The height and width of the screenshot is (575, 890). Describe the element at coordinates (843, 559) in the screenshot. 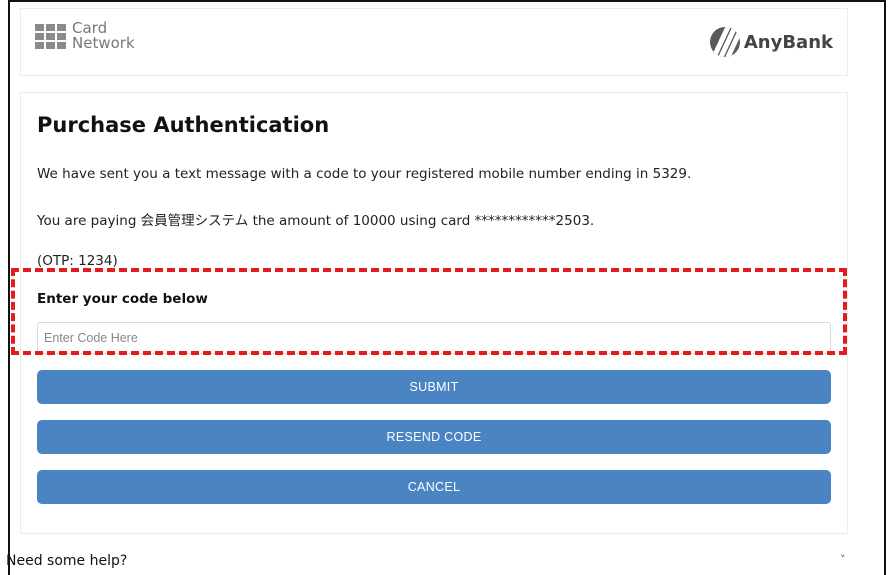

I see `chevron-down-icon: ˅` at that location.